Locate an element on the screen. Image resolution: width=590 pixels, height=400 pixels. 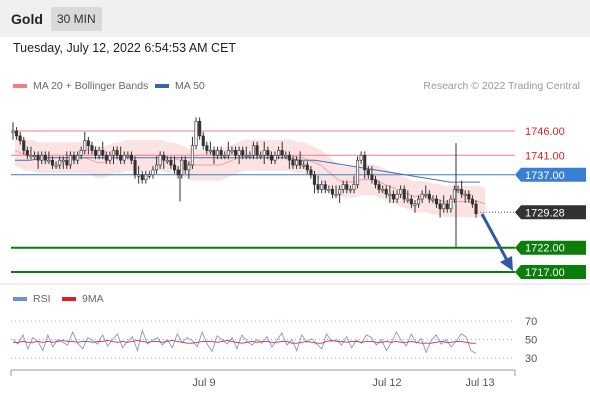
level-tag-1722.00: 1722.00 is located at coordinates (550, 247).